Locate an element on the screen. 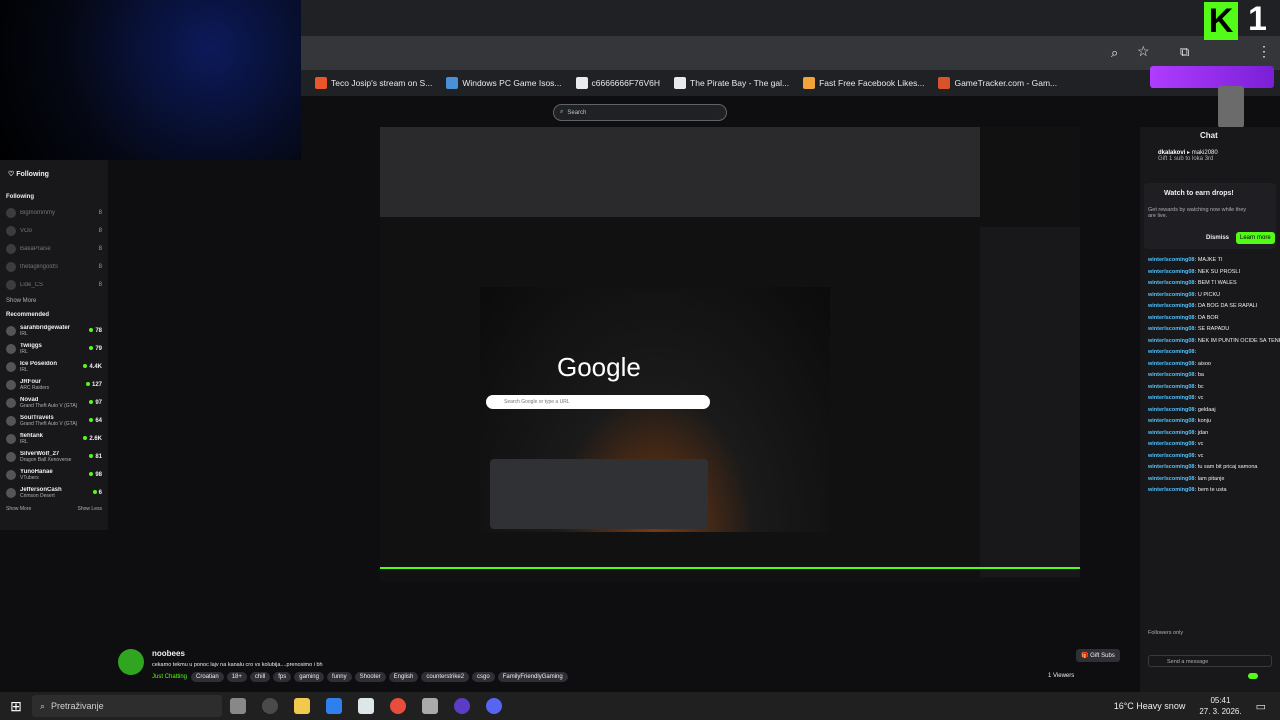  recommended-item: SoulTravels Grand Theft Auto V (GTA) 64 is located at coordinates (54, 421).